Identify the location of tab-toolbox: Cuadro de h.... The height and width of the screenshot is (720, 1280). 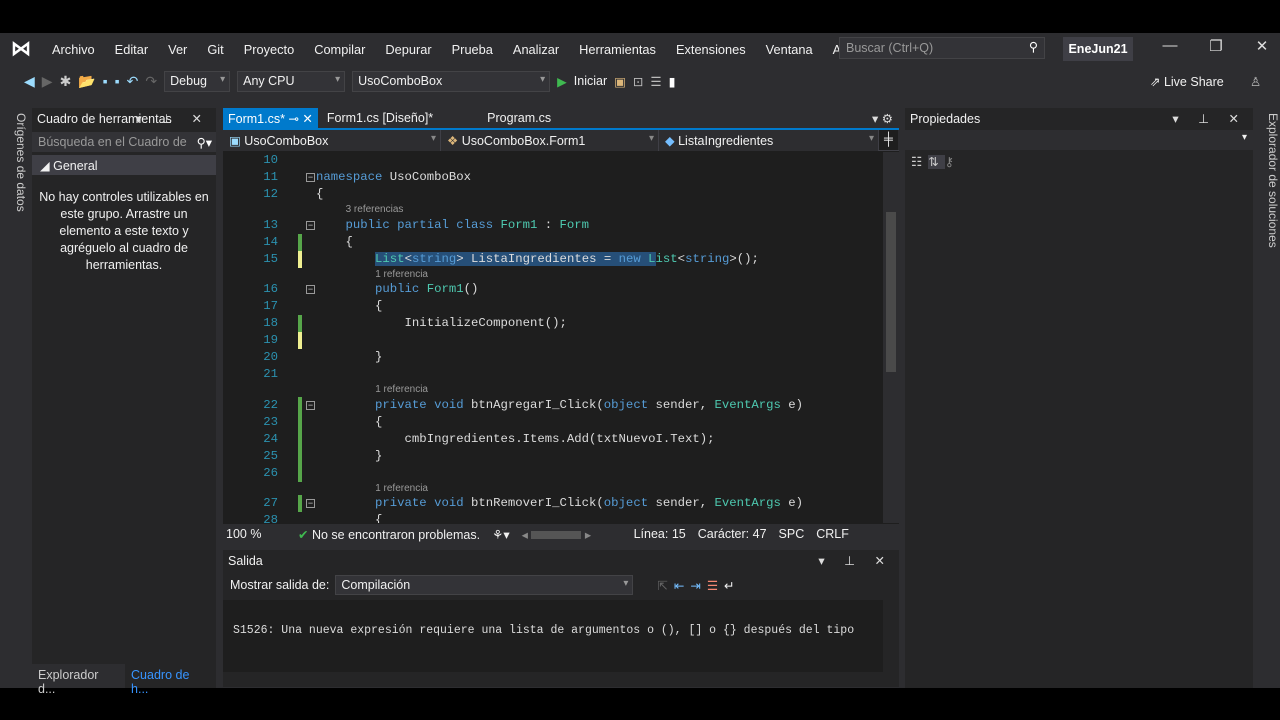
(170, 680).